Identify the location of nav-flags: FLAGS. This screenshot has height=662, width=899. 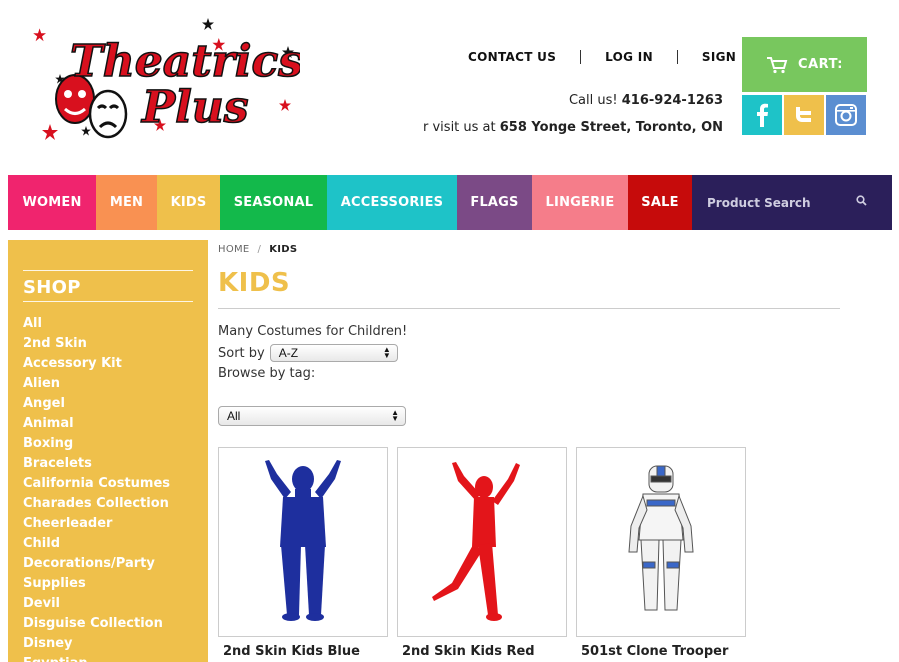
(494, 202).